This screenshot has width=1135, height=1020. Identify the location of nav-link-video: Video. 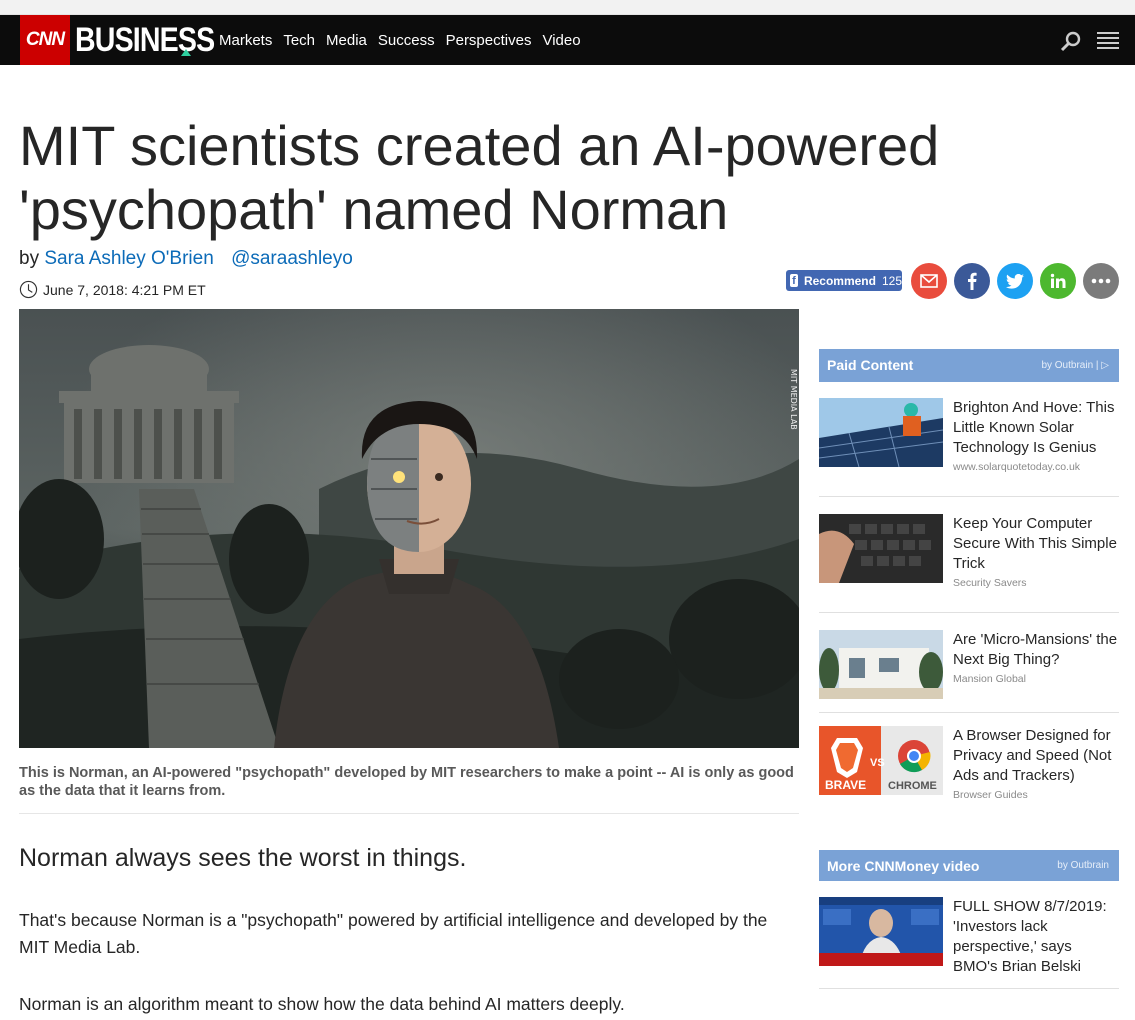
(561, 40).